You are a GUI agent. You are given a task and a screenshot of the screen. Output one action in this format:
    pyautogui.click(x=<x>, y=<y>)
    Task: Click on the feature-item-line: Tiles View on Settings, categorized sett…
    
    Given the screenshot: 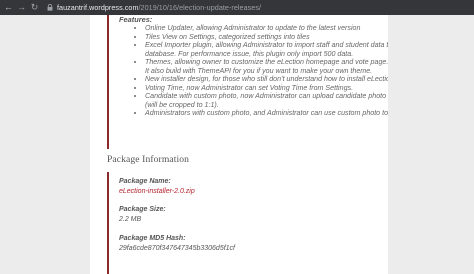 What is the action you would take?
    pyautogui.click(x=227, y=36)
    